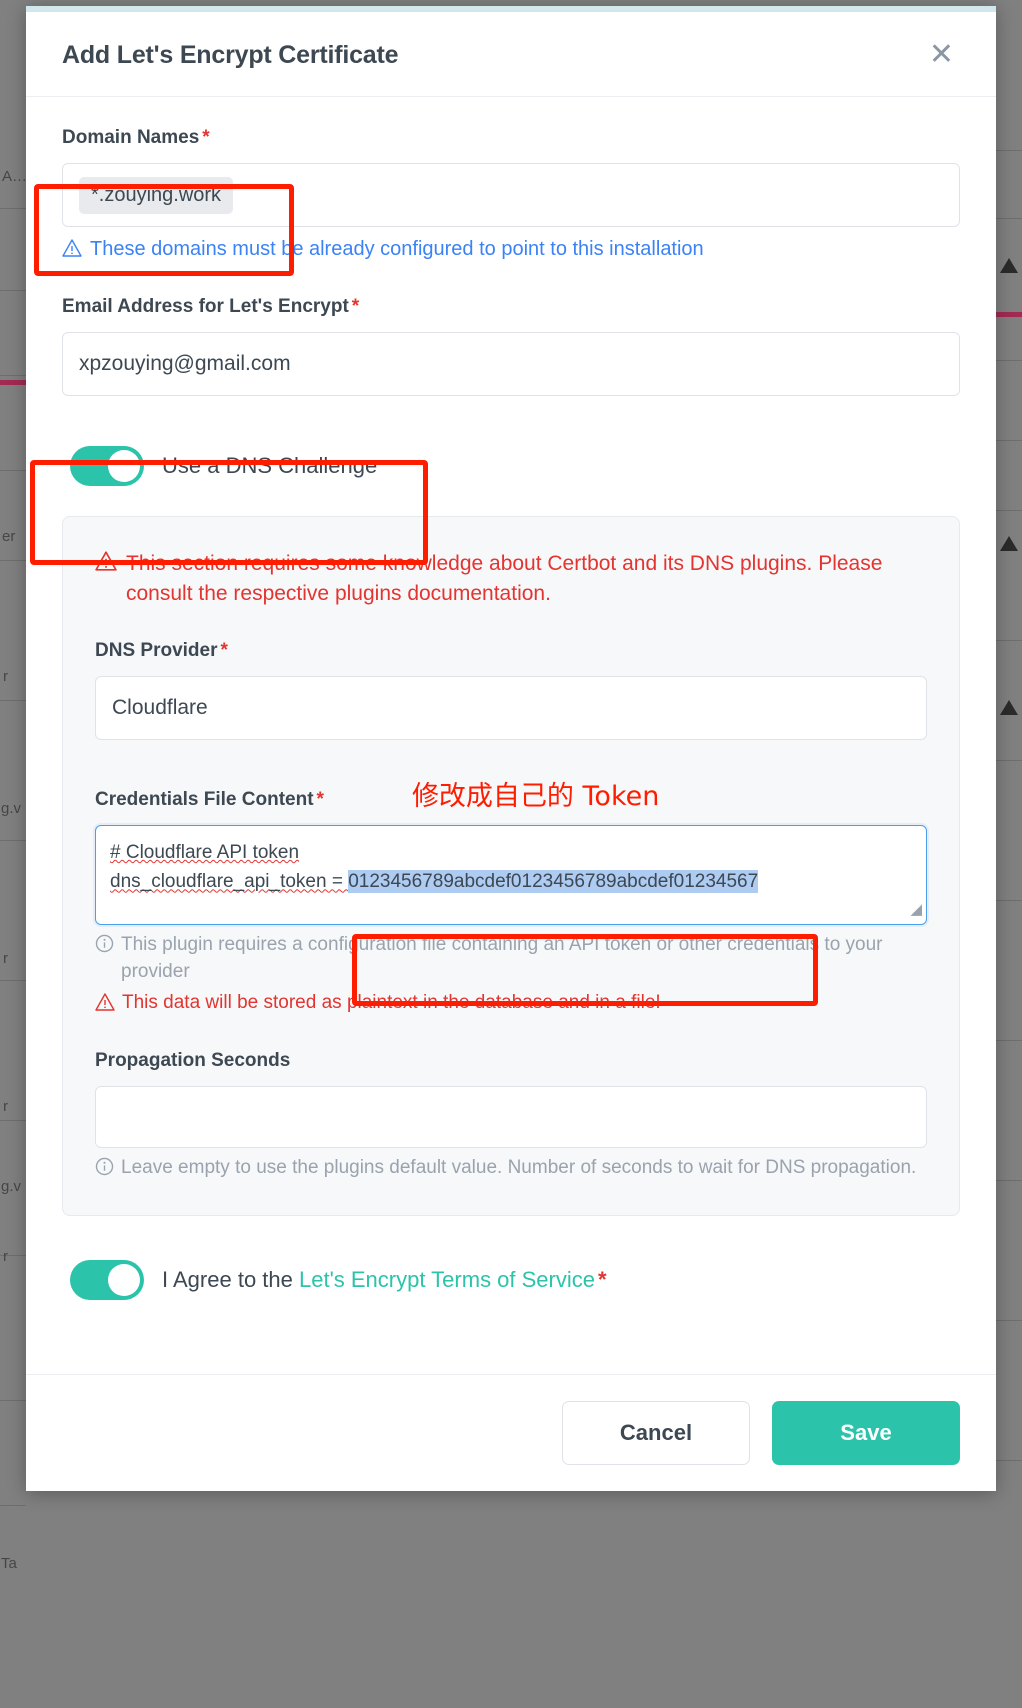 This screenshot has width=1022, height=1708. I want to click on dns-provider-select: Cloudflare, so click(511, 707).